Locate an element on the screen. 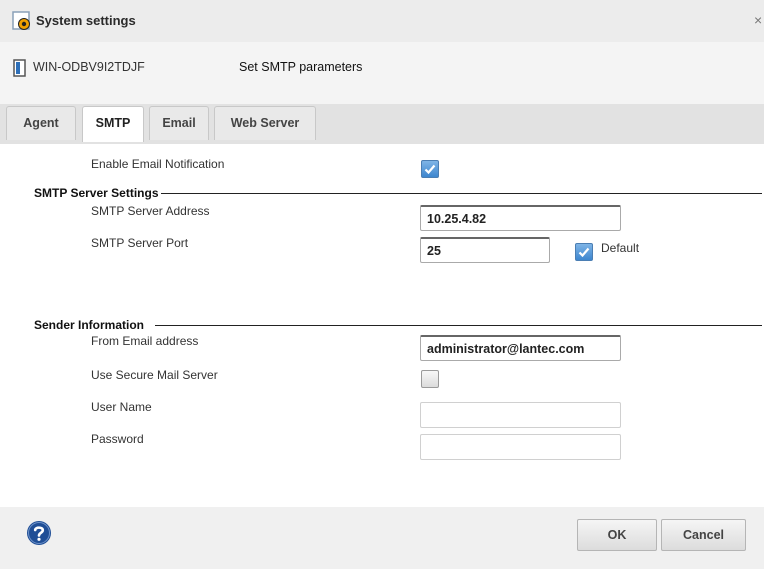 The image size is (764, 569). password-label: Password is located at coordinates (117, 439).